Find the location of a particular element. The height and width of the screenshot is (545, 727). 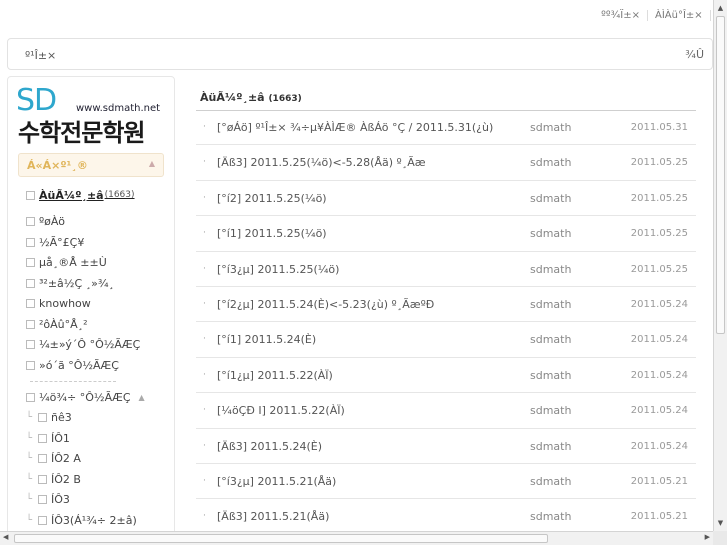

sidebar-item-label: µå¸®Å ±±Ù is located at coordinates (73, 263).